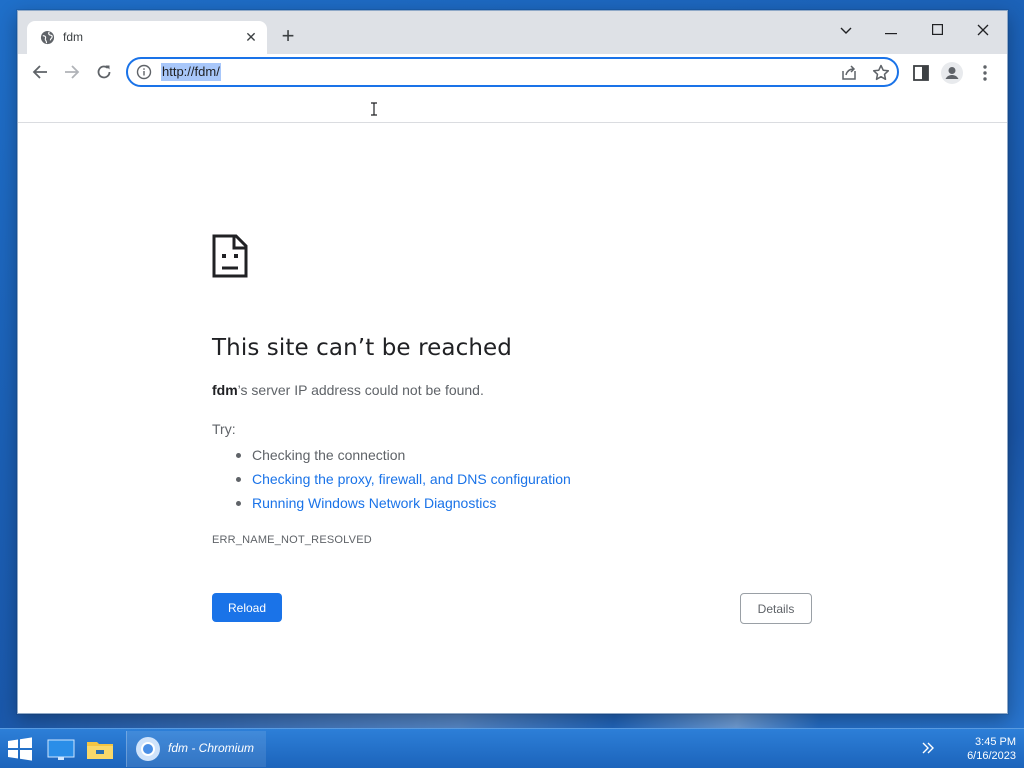 This screenshot has height=768, width=1024. What do you see at coordinates (144, 72) in the screenshot?
I see `info-icon` at bounding box center [144, 72].